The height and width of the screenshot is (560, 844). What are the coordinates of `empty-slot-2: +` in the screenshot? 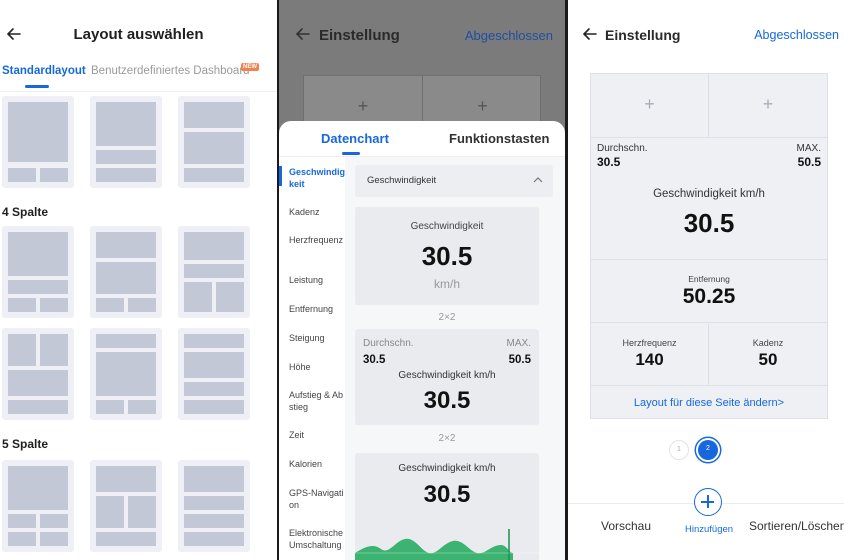 It's located at (768, 106).